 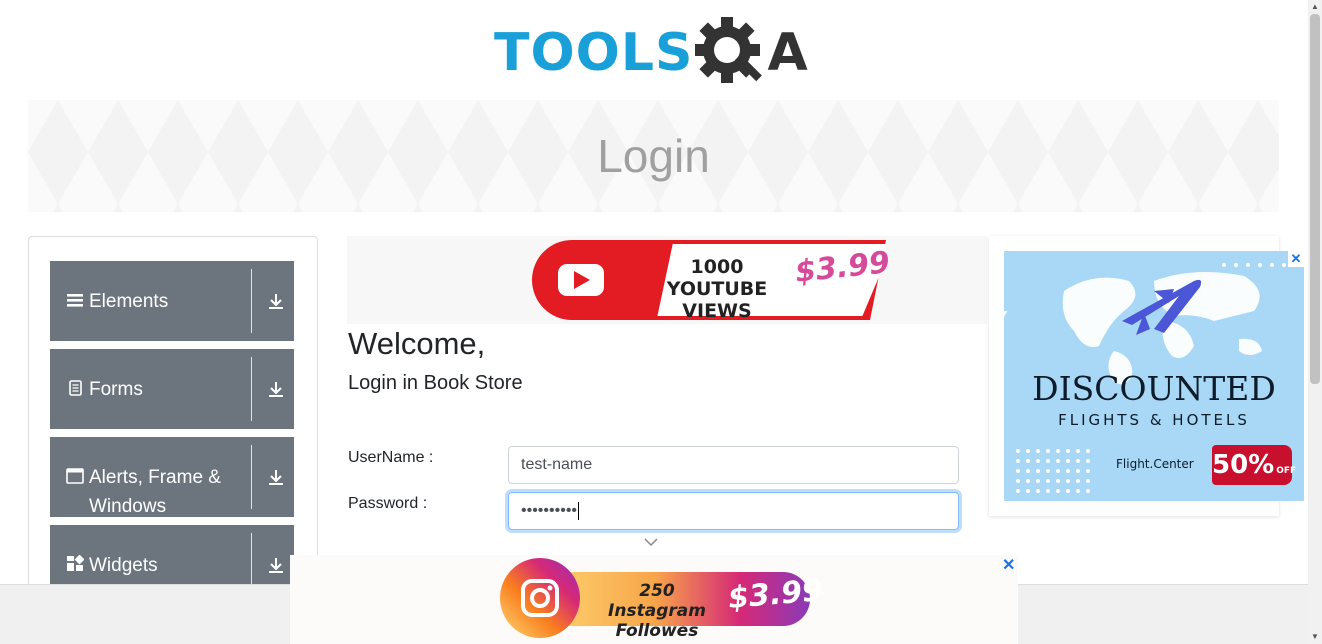 I want to click on logo-text-a: A, so click(x=787, y=53).